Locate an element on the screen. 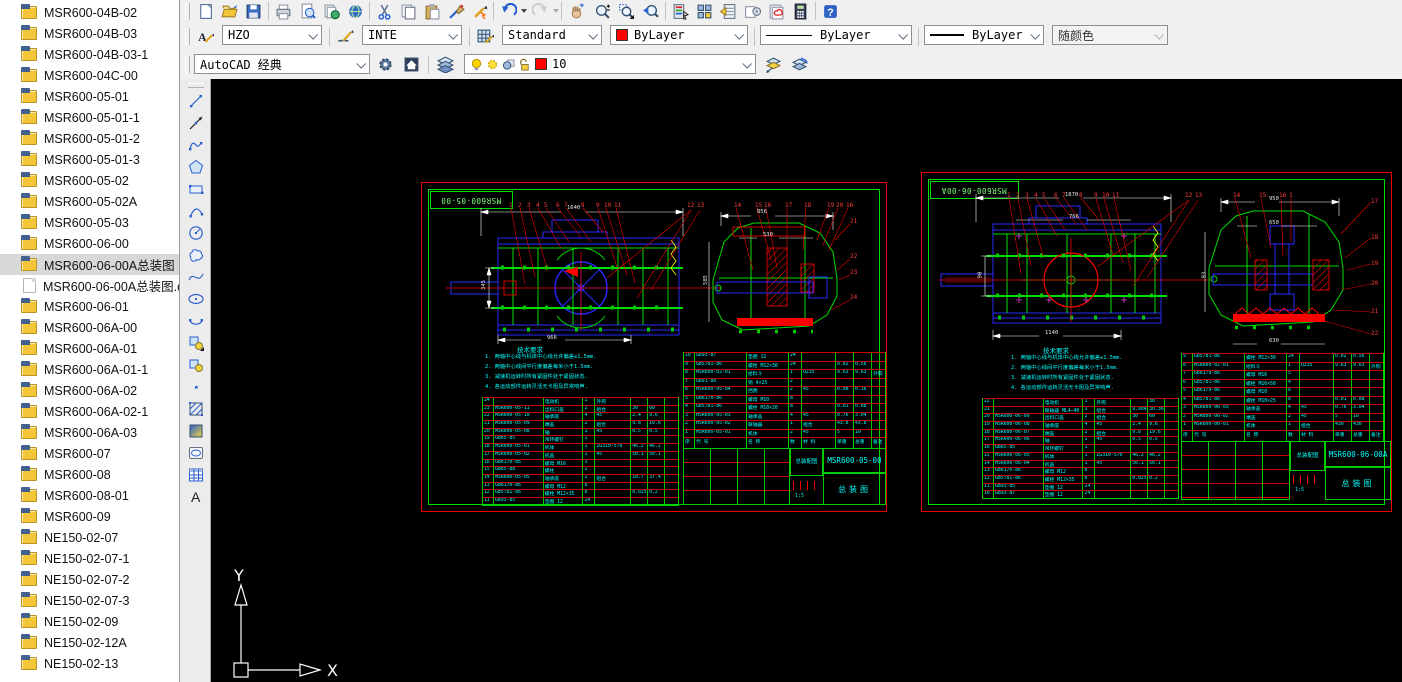 The height and width of the screenshot is (682, 1402). point-tool is located at coordinates (196, 387).